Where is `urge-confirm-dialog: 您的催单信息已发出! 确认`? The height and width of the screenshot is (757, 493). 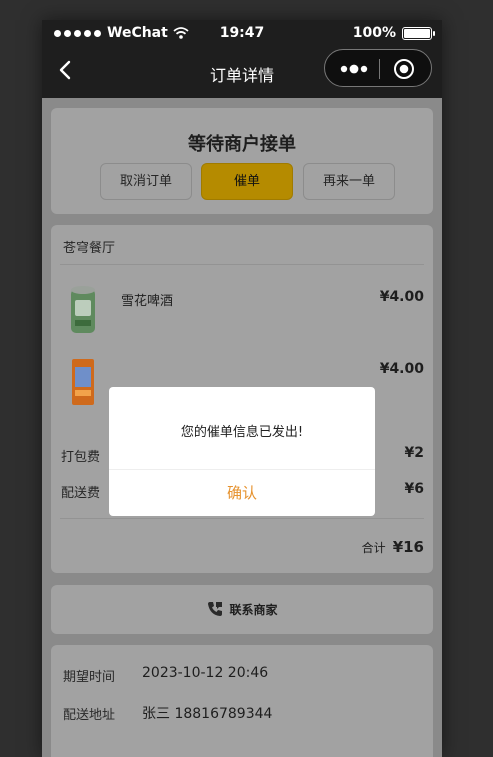 urge-confirm-dialog: 您的催单信息已发出! 确认 is located at coordinates (242, 451).